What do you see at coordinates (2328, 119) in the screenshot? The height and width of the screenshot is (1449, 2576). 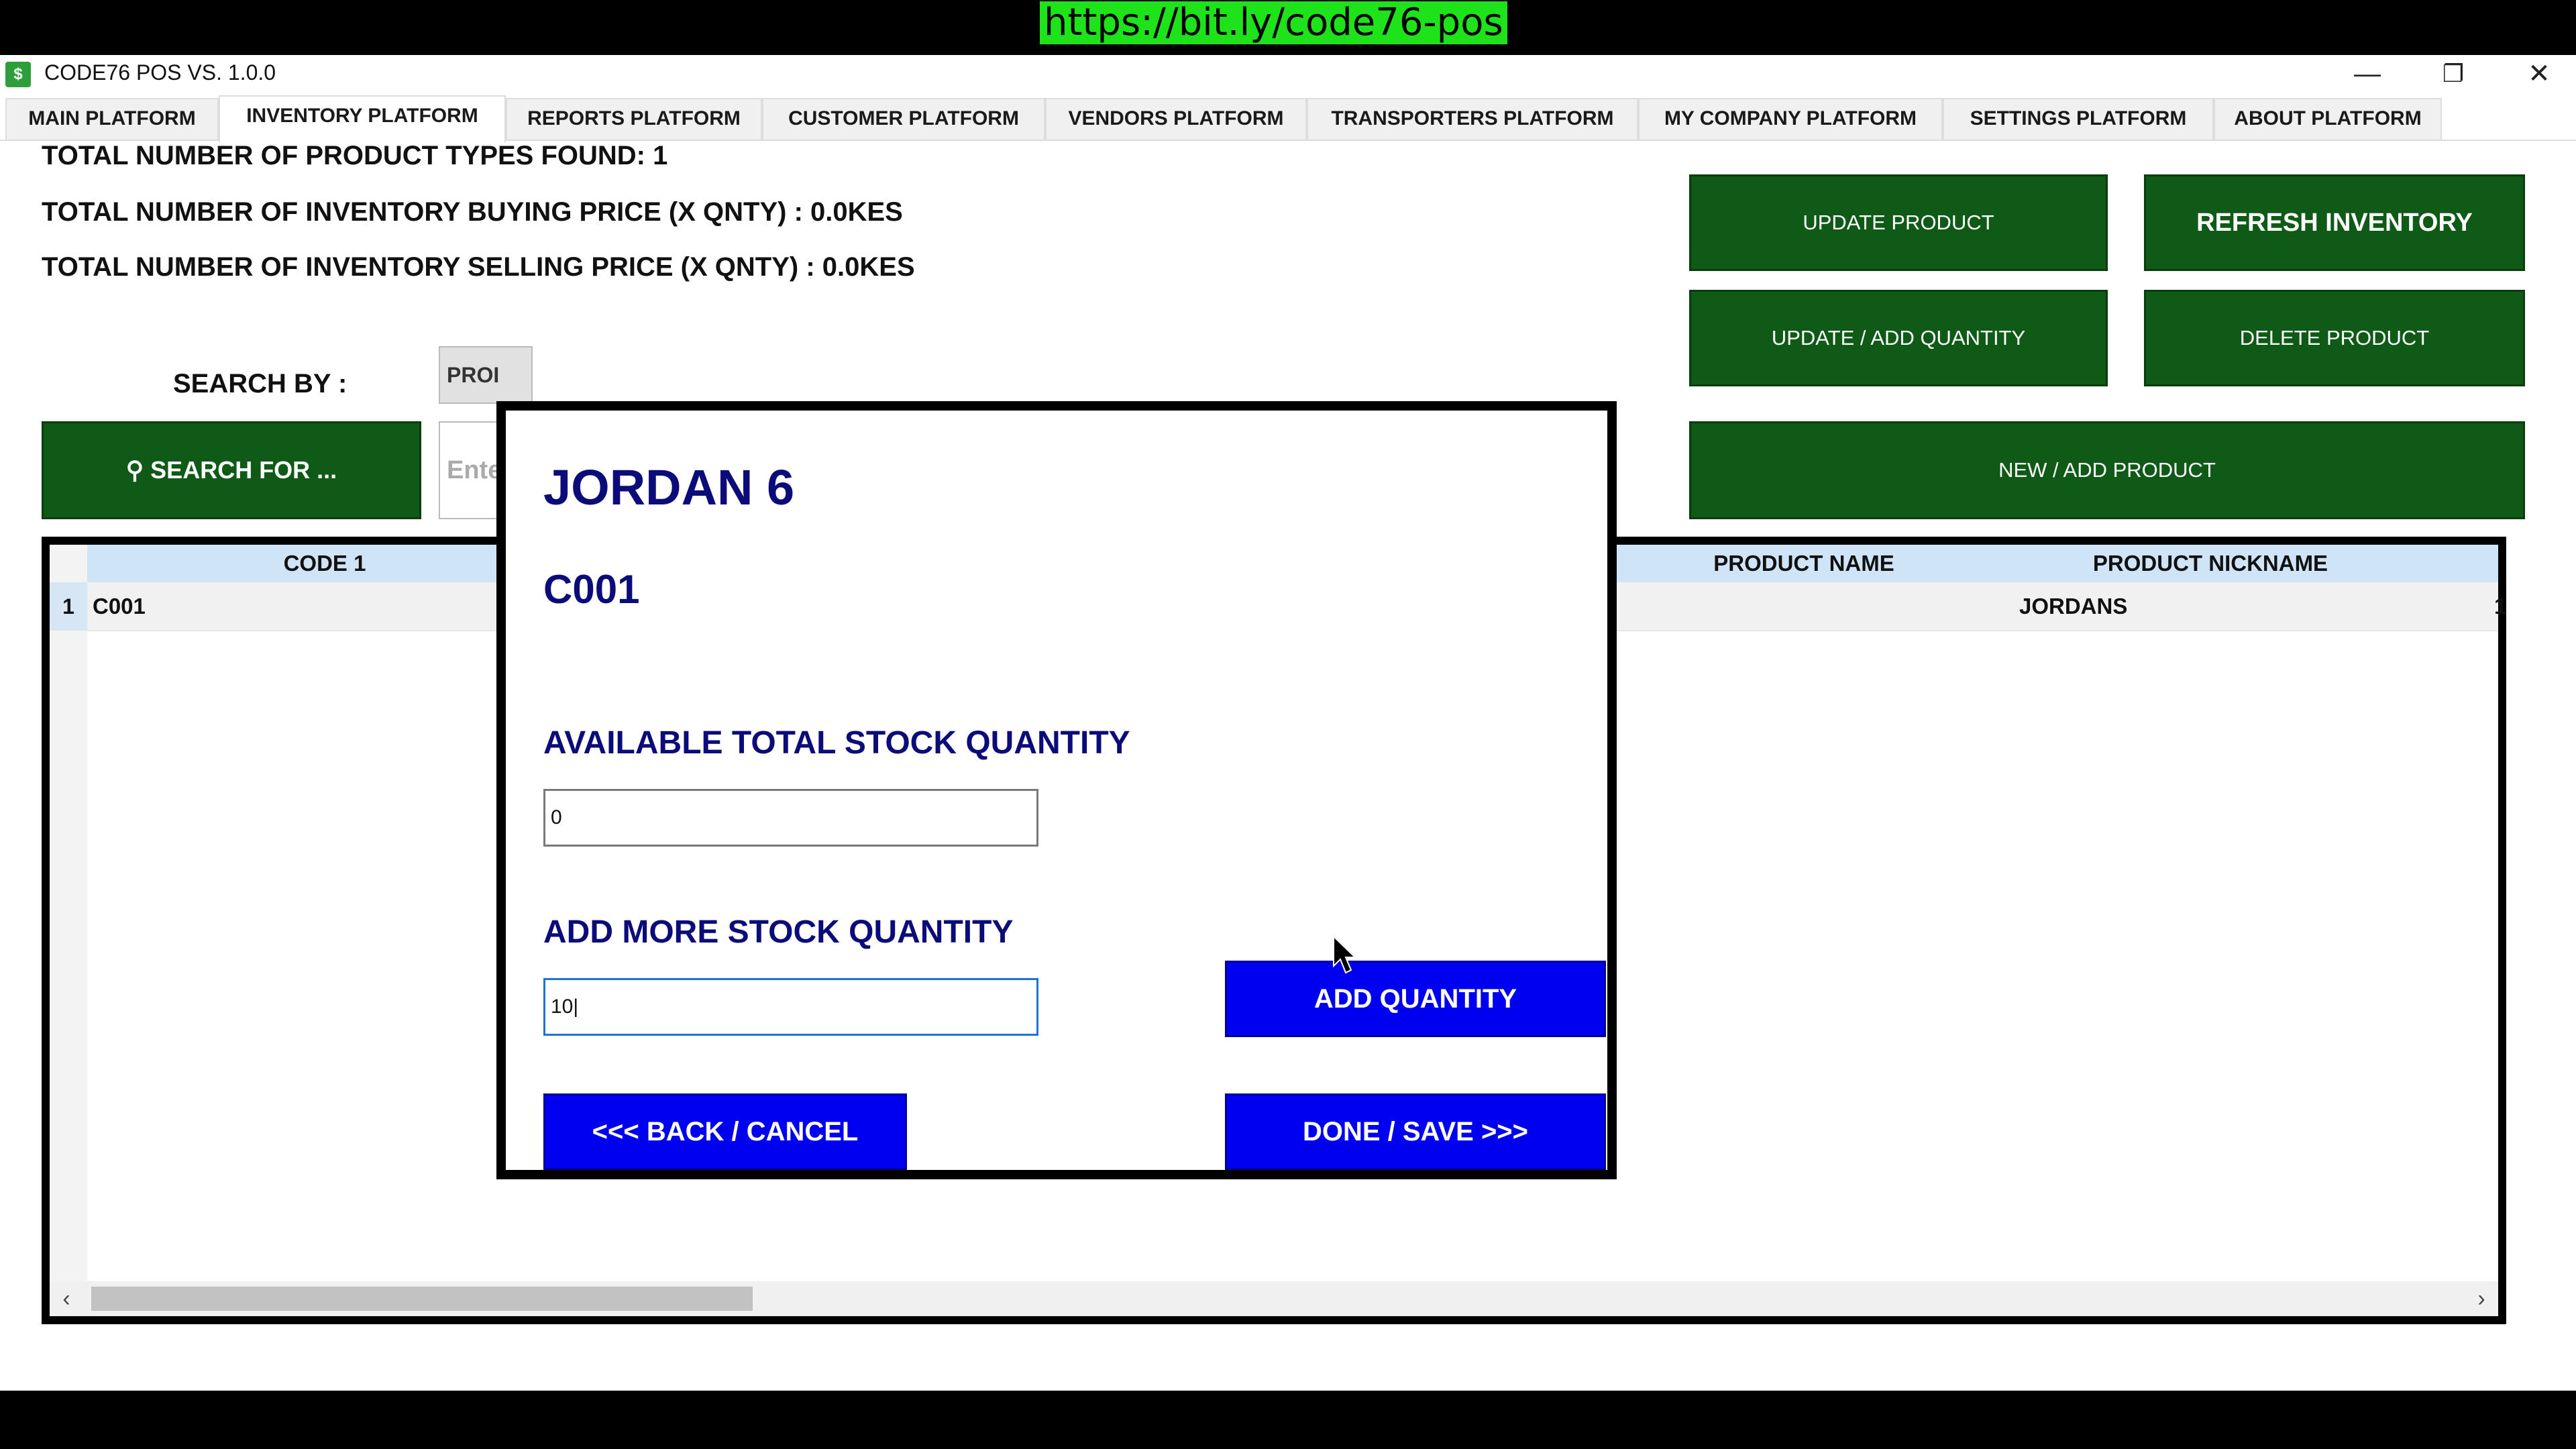 I see `tab-about-platform: ABOUT PLATFORM` at bounding box center [2328, 119].